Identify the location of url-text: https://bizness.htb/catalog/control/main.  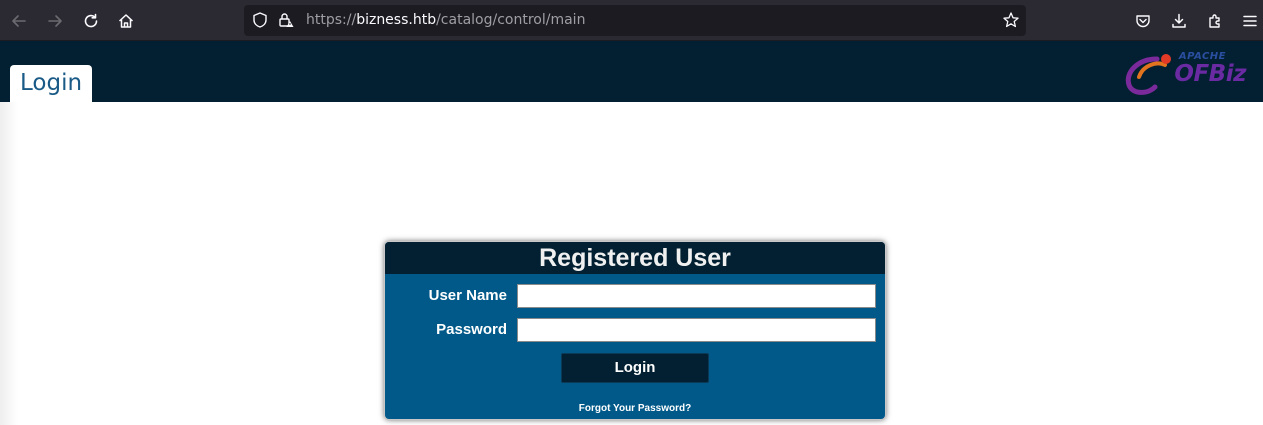
(445, 20).